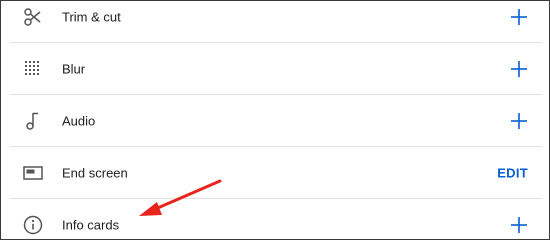 The height and width of the screenshot is (251, 550). I want to click on tool-label-blur: Blur, so click(74, 68).